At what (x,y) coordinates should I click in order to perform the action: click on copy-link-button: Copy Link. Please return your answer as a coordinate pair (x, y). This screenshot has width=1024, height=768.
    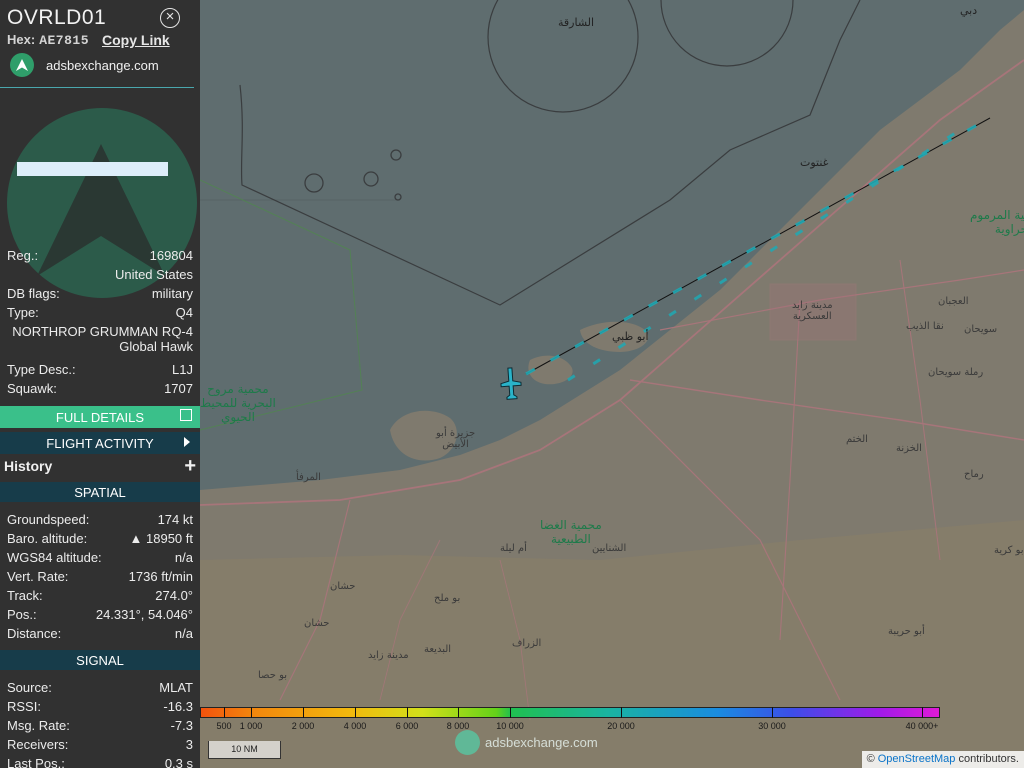
    Looking at the image, I should click on (136, 40).